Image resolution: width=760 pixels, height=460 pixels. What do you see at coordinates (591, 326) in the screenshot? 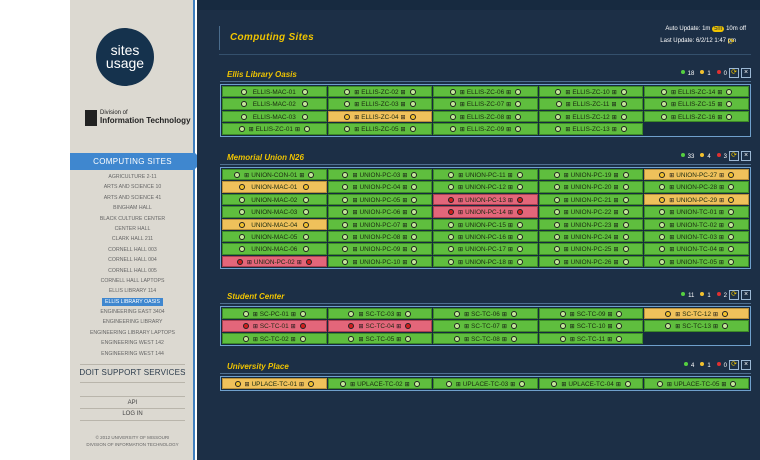
I see `machine-tile: ⊞ SC-TC-10 ⊞` at bounding box center [591, 326].